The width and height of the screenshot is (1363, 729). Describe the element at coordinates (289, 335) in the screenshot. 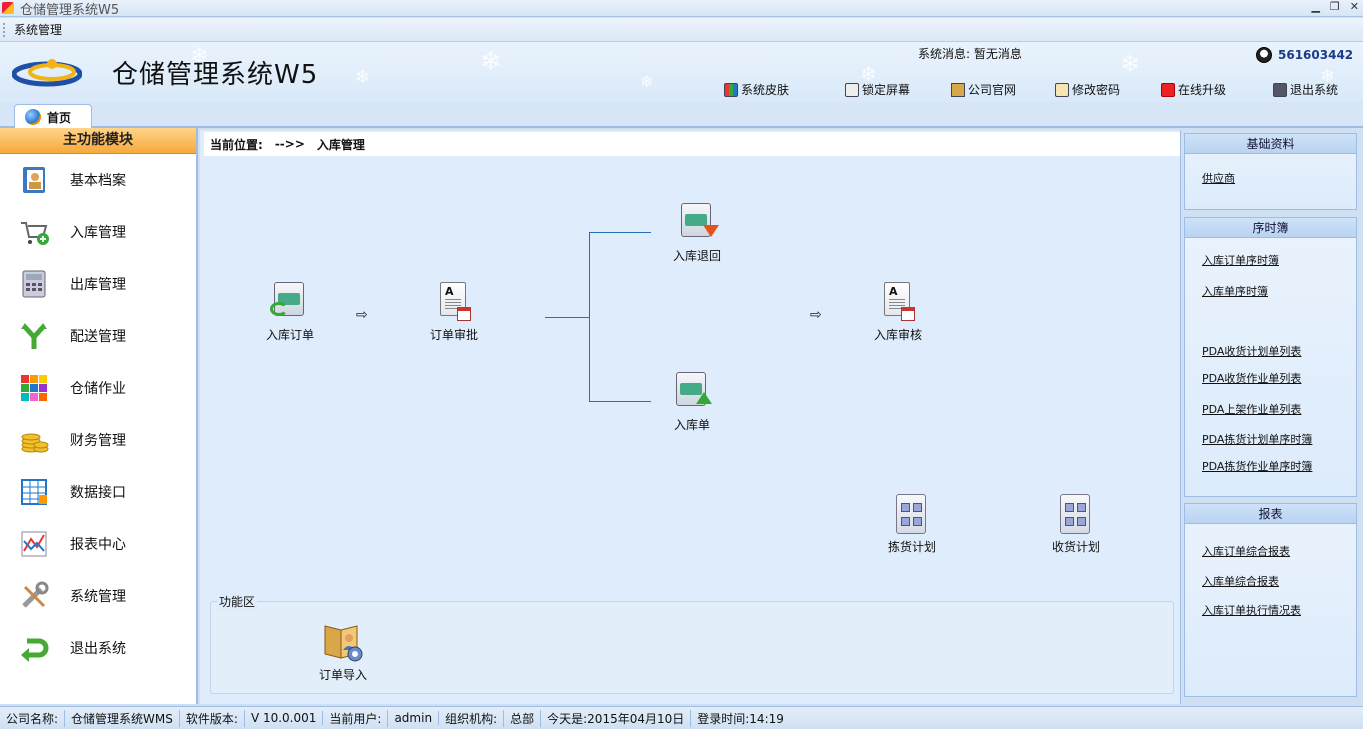

I see `flow-node-label: 入库订单` at that location.